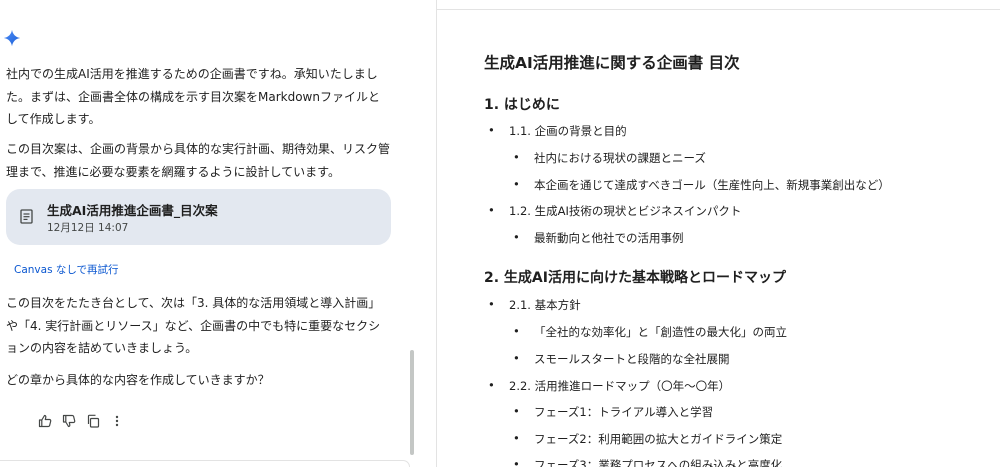  What do you see at coordinates (81, 421) in the screenshot?
I see `response-actions` at bounding box center [81, 421].